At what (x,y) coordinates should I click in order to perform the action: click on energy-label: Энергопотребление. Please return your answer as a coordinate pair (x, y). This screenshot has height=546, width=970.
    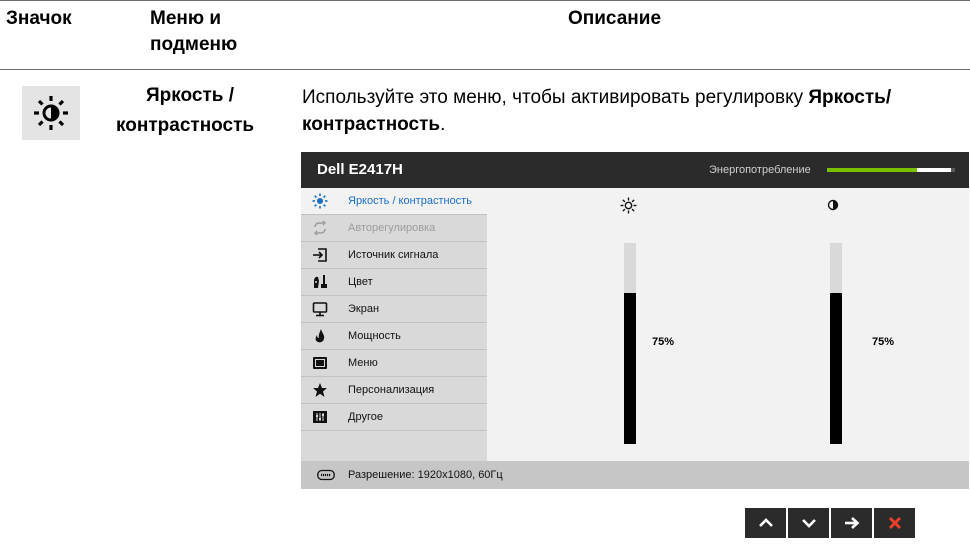
    Looking at the image, I should click on (760, 170).